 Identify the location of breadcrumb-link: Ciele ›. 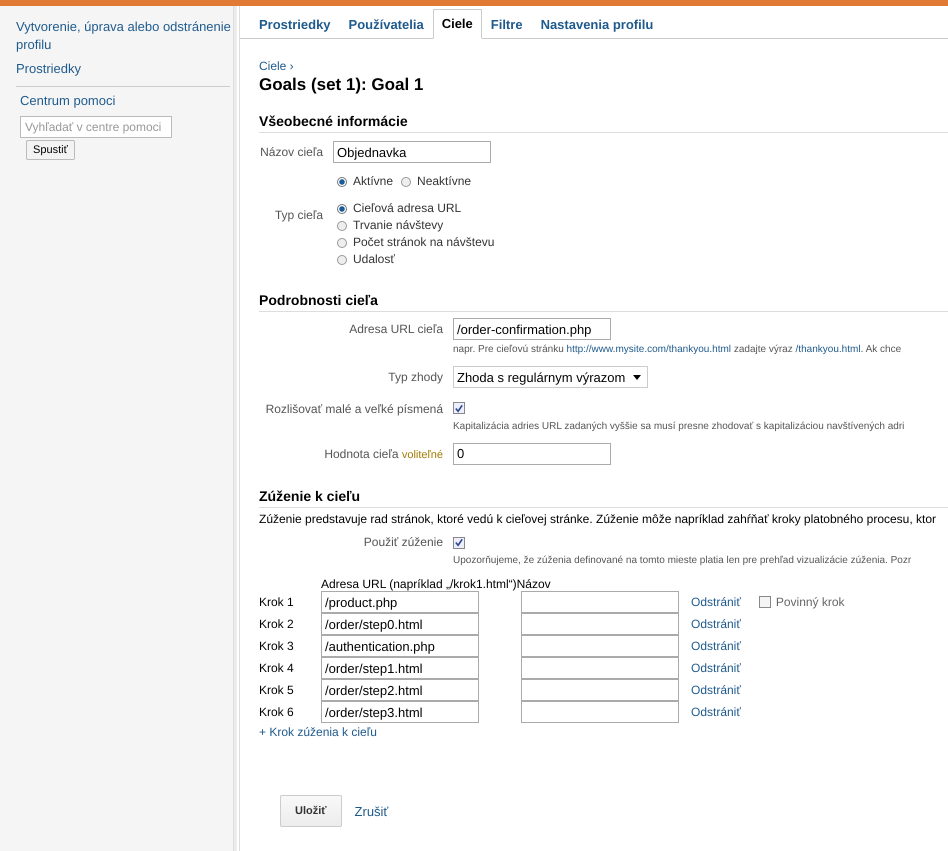
(603, 66).